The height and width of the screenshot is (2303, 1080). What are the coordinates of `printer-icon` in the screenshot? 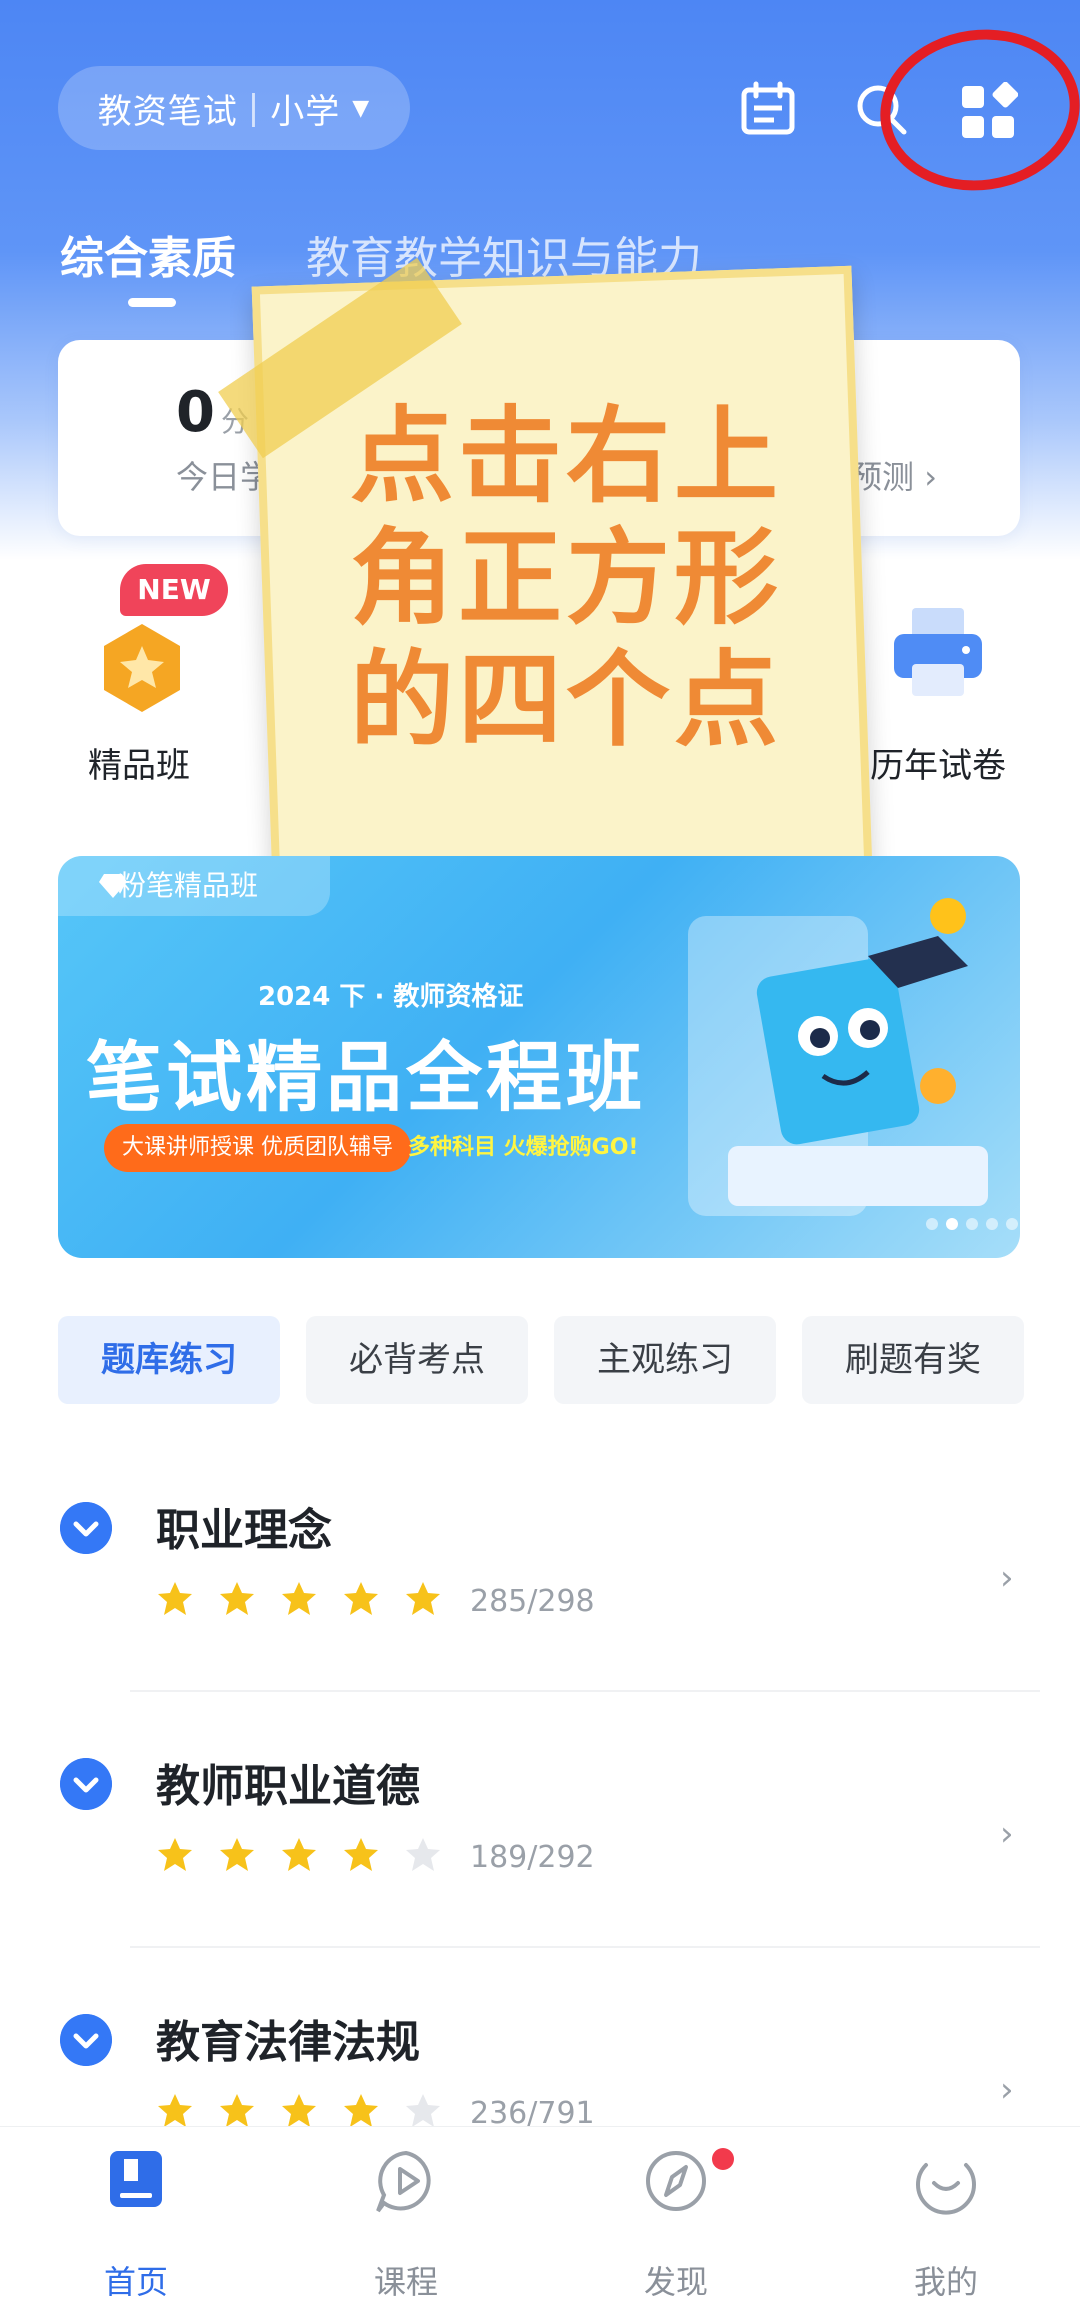 It's located at (938, 654).